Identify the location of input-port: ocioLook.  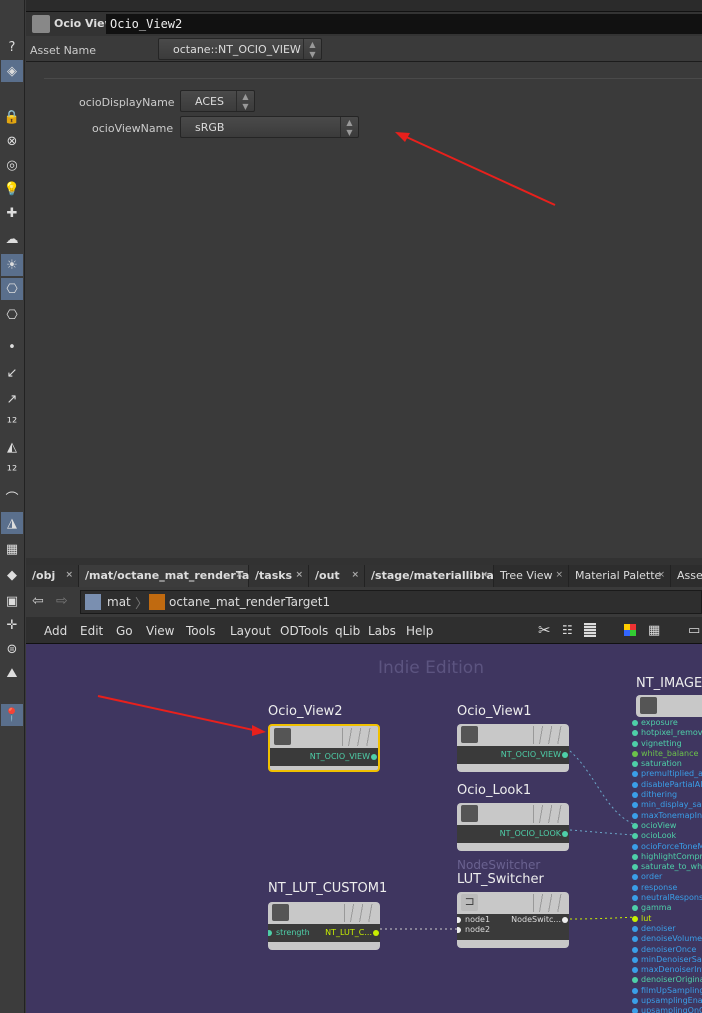
(667, 836).